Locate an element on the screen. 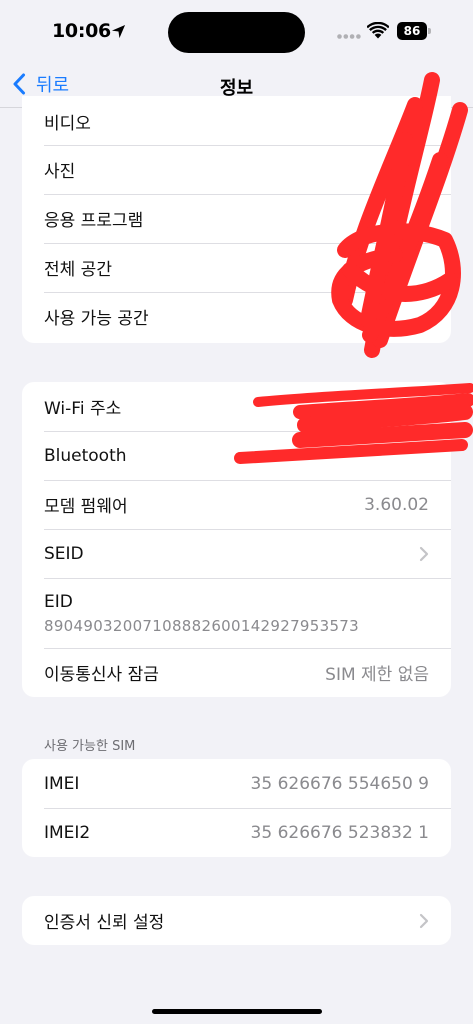 Image resolution: width=473 pixels, height=1024 pixels. status-bar: 10:06 86 is located at coordinates (236, 31).